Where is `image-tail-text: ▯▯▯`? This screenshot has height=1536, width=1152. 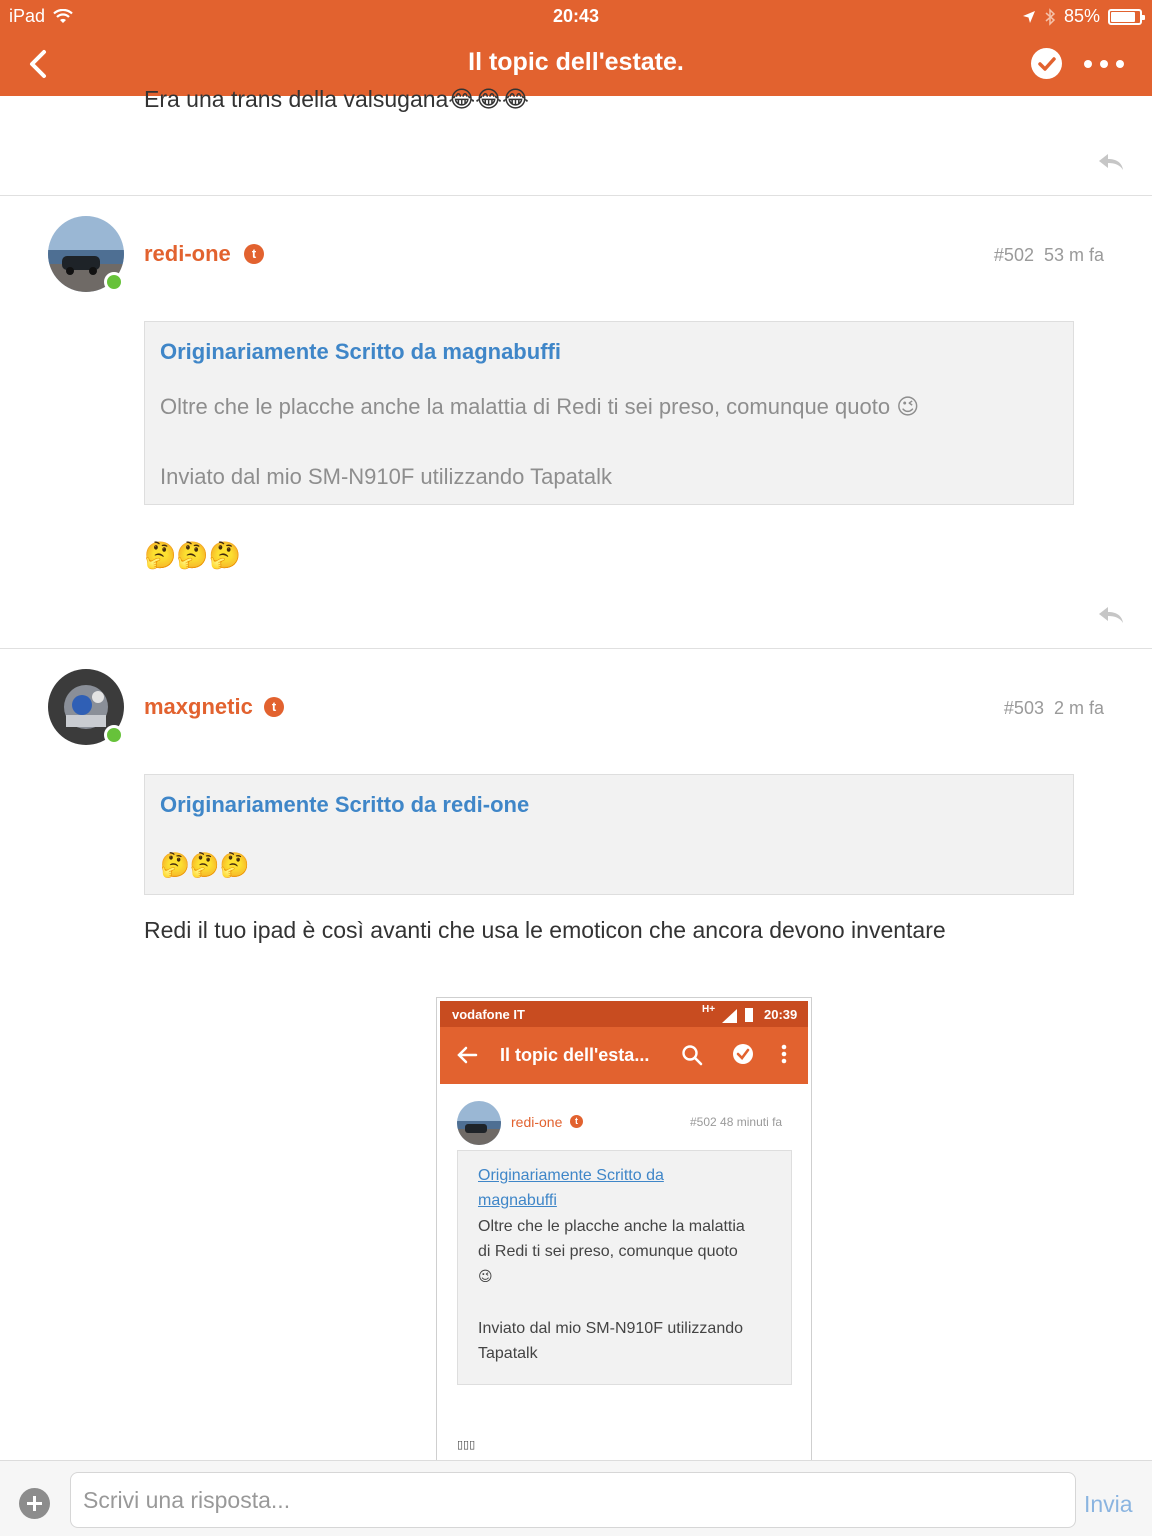
image-tail-text: ▯▯▯ is located at coordinates (466, 1445).